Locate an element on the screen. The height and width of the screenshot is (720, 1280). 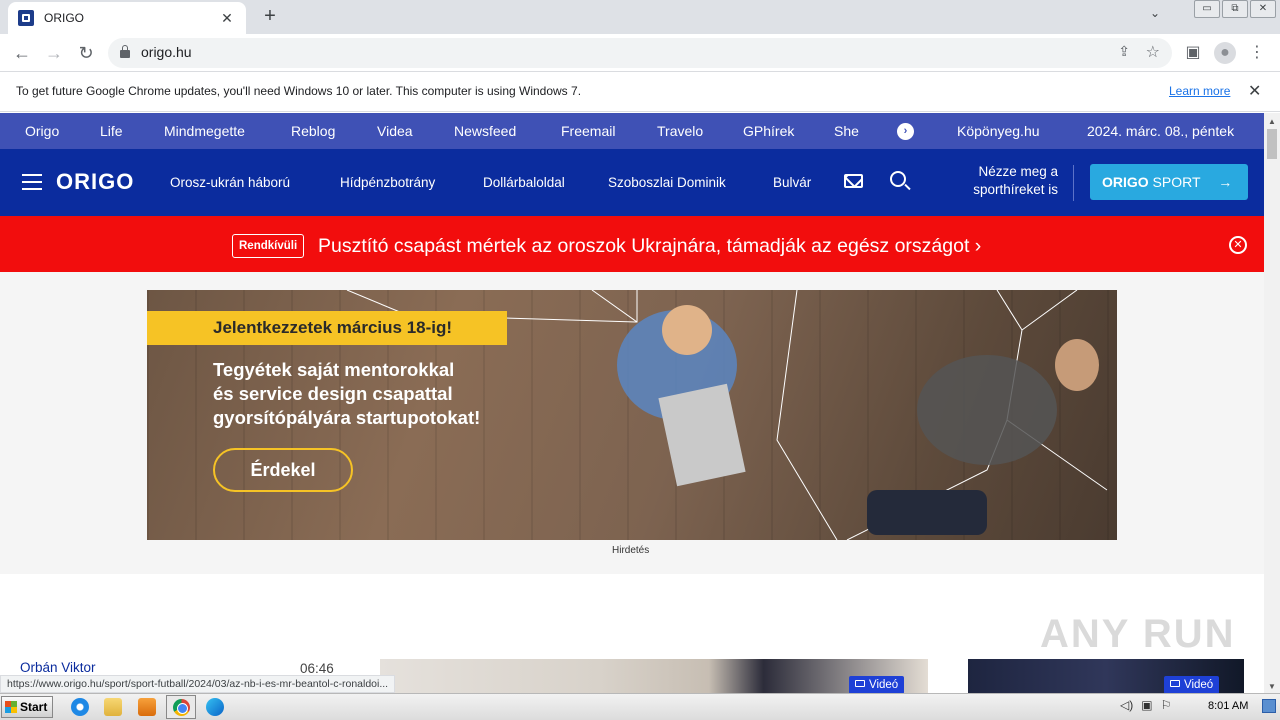
restore-button: ⧉ is located at coordinates (1235, 9).